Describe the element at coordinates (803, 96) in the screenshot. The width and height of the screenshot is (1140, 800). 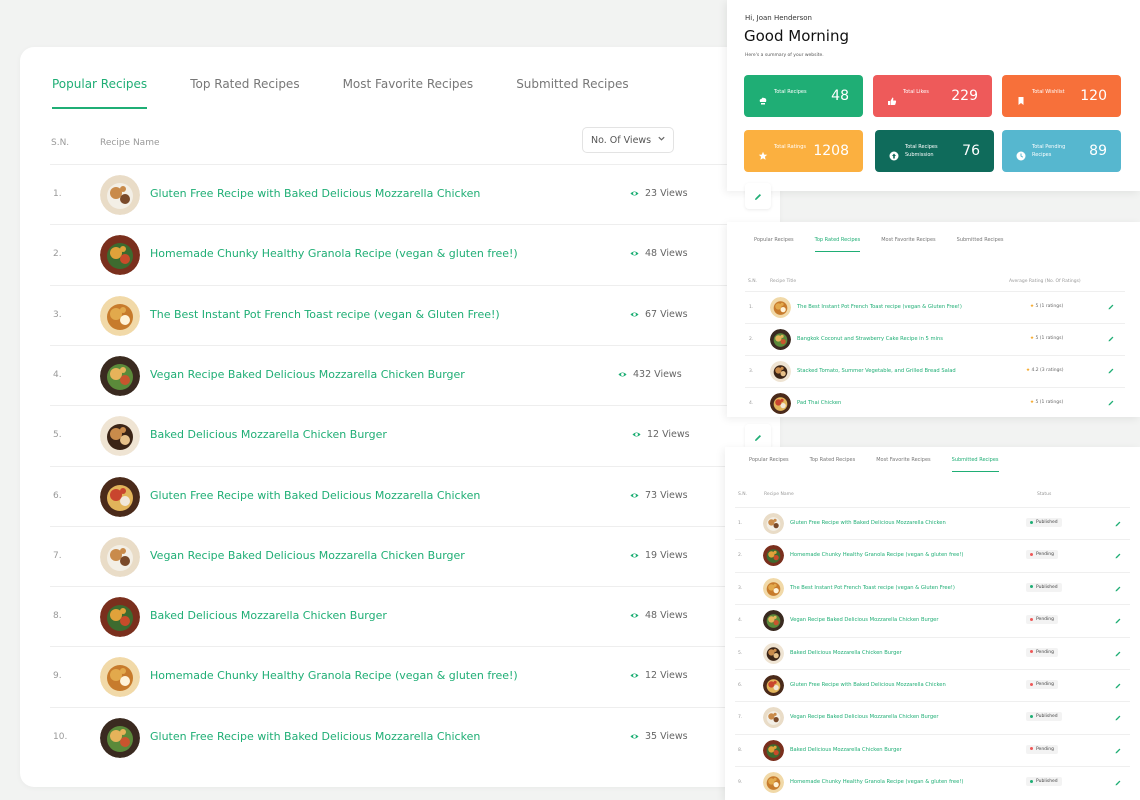
I see `stat-card-total-recipes: Total Recipes 48` at that location.